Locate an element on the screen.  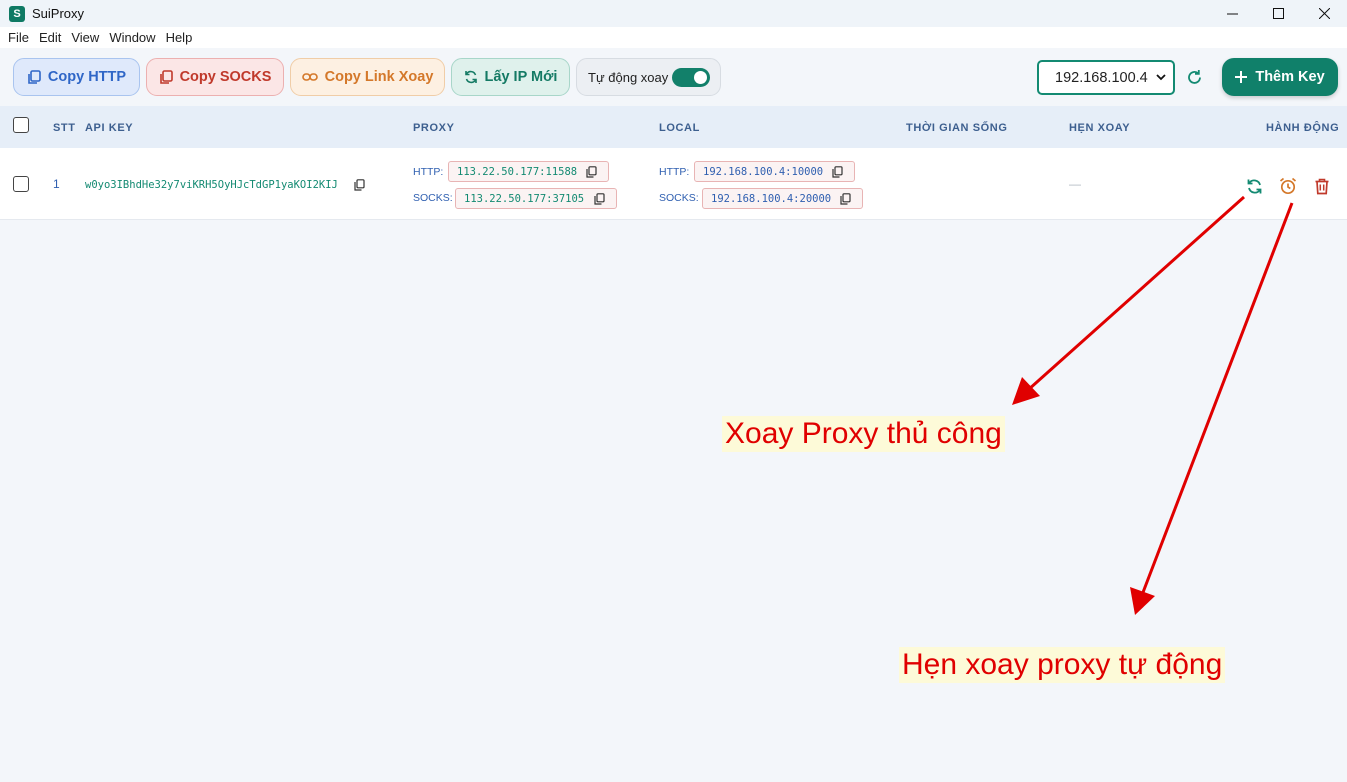
menu-help: Help is located at coordinates (179, 37).